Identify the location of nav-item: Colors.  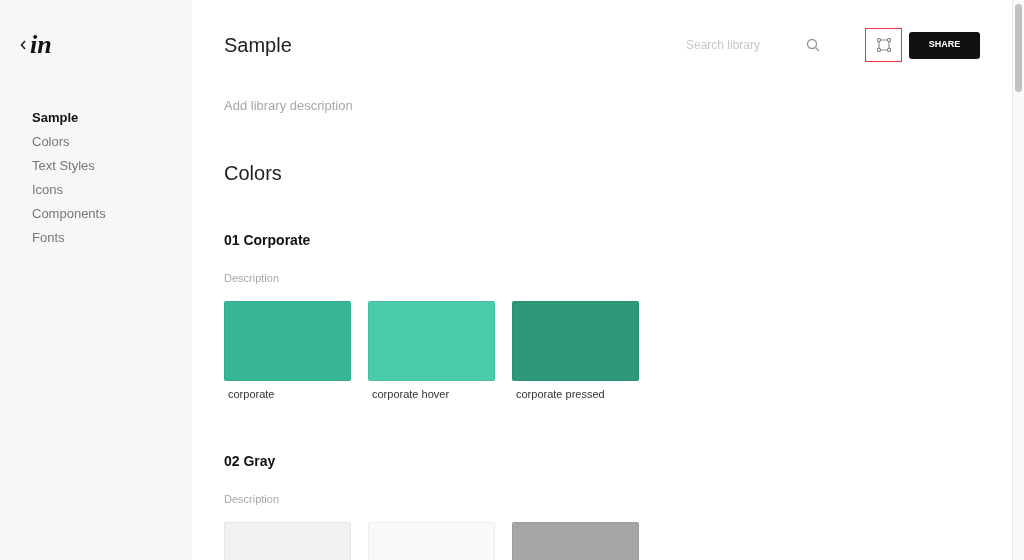
(112, 142).